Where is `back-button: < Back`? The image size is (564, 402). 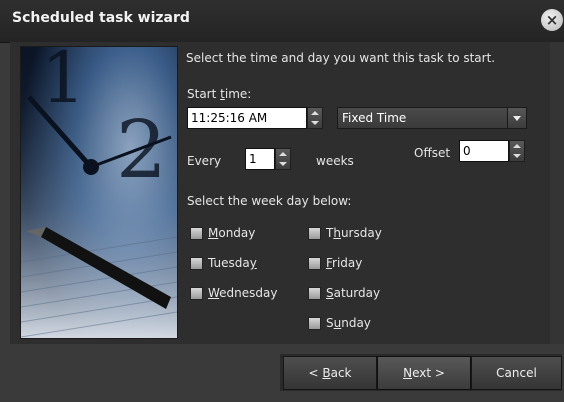
back-button: < Back is located at coordinates (330, 373).